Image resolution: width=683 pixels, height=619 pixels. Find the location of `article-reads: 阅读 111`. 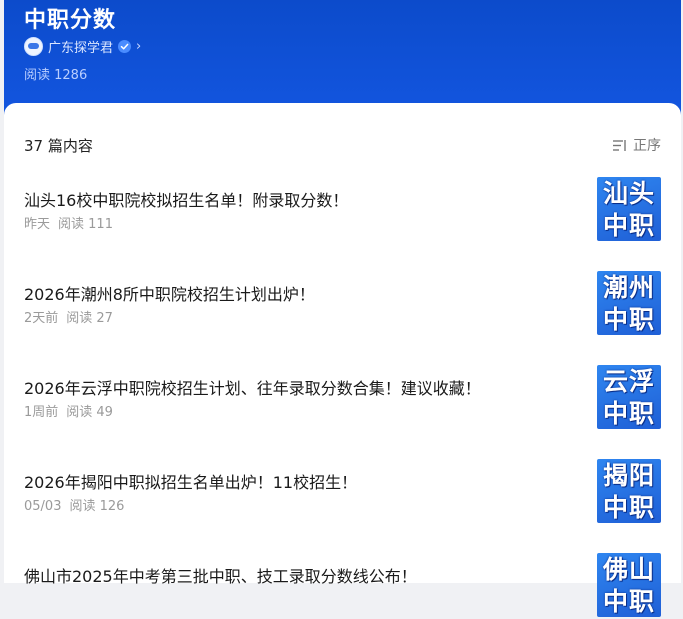

article-reads: 阅读 111 is located at coordinates (85, 224).